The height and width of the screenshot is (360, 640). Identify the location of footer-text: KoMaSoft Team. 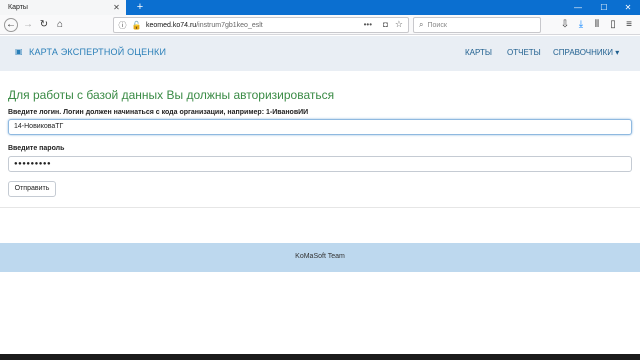
(320, 256).